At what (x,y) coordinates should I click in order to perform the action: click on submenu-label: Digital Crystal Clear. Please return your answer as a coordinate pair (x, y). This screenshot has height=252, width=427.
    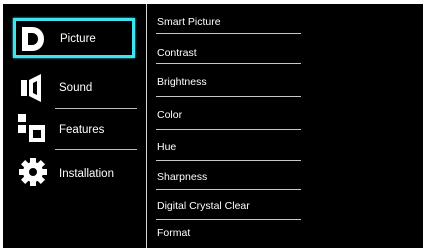
    Looking at the image, I should click on (203, 206).